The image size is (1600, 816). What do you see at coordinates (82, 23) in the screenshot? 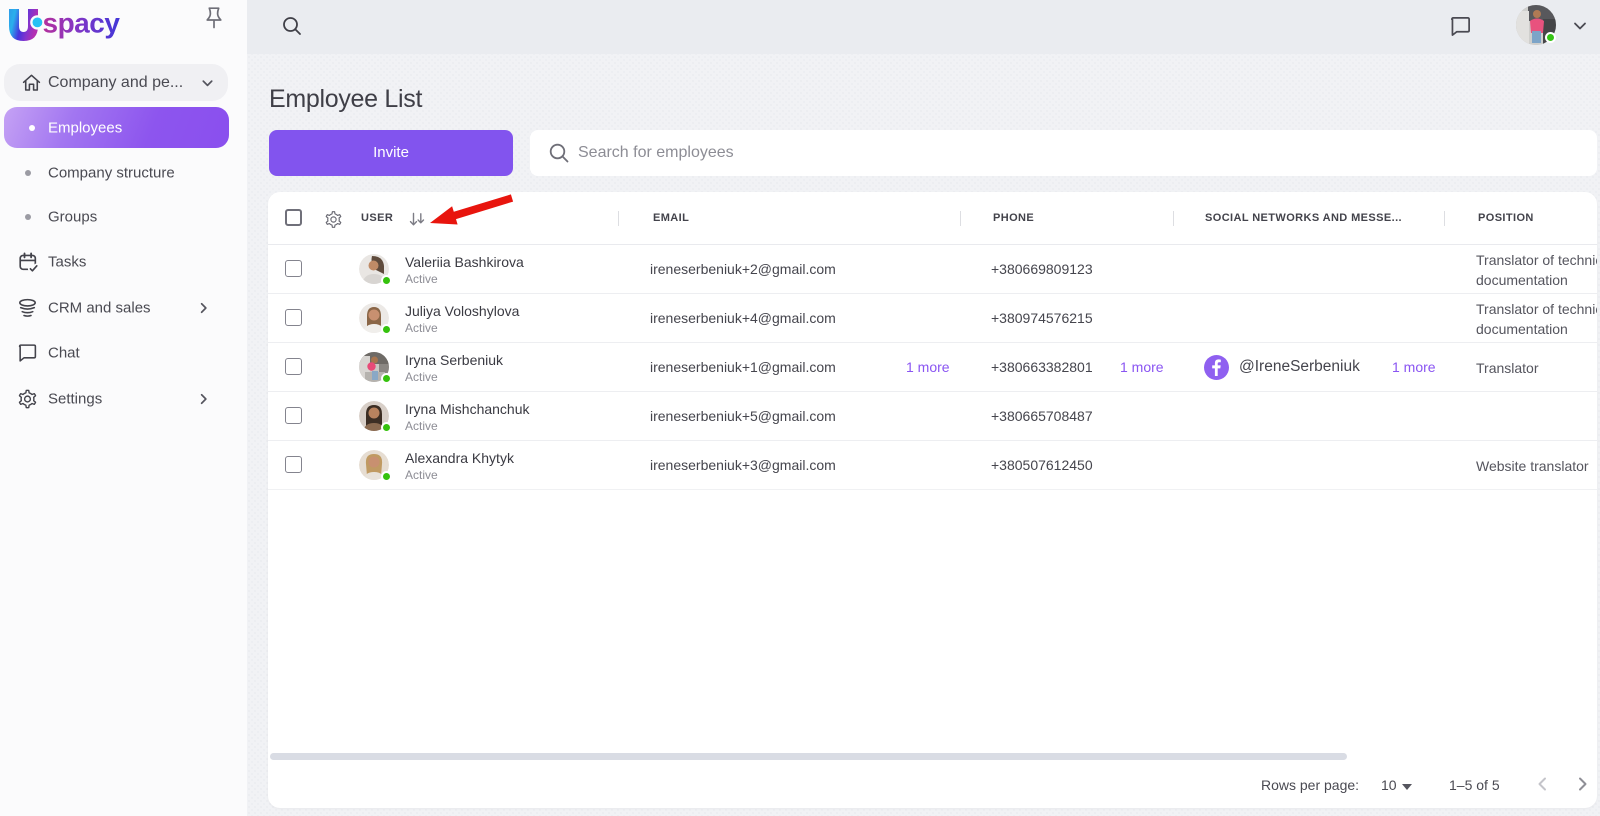
I see `svg-text: spacy` at bounding box center [82, 23].